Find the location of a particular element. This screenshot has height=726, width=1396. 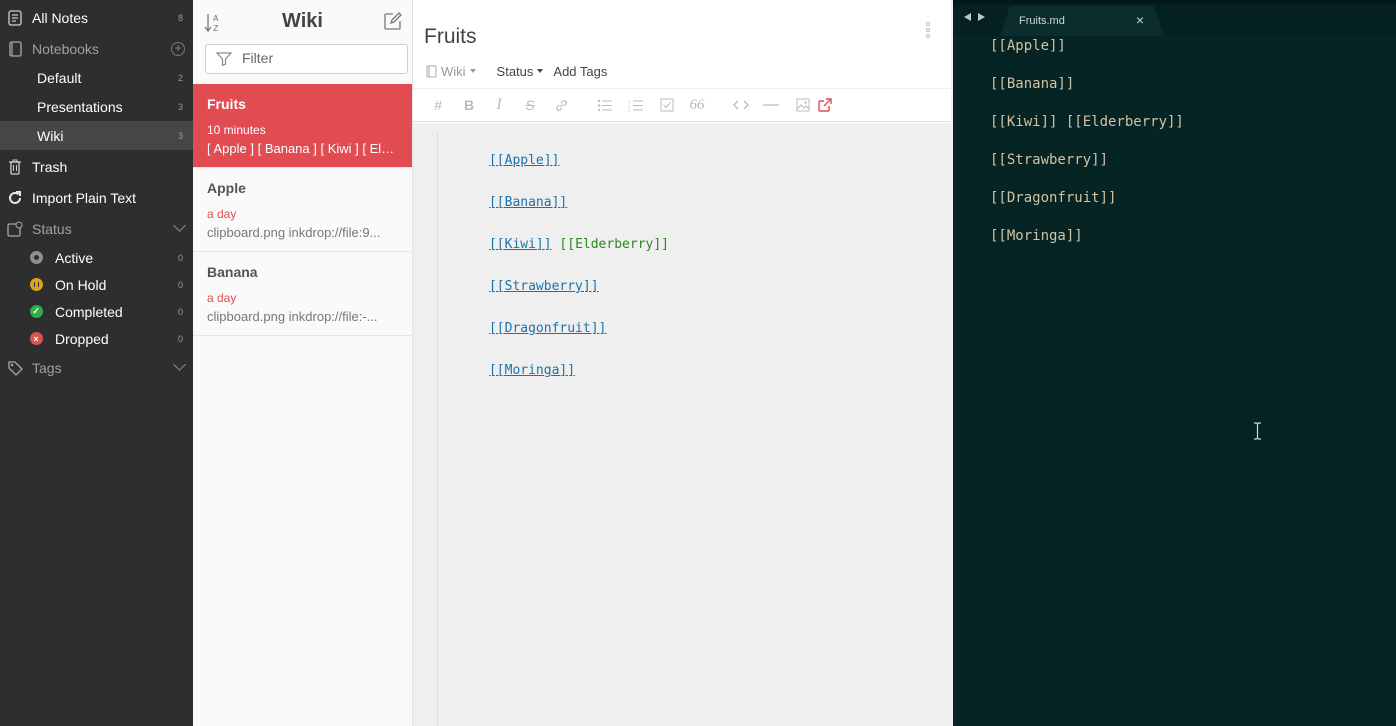

add-tags-button: Add Tags is located at coordinates (580, 71).